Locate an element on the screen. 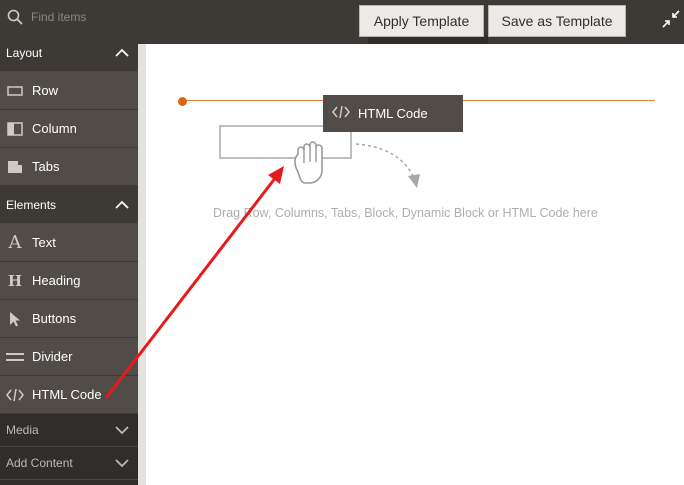  section-layout-title: Layout is located at coordinates (24, 52).